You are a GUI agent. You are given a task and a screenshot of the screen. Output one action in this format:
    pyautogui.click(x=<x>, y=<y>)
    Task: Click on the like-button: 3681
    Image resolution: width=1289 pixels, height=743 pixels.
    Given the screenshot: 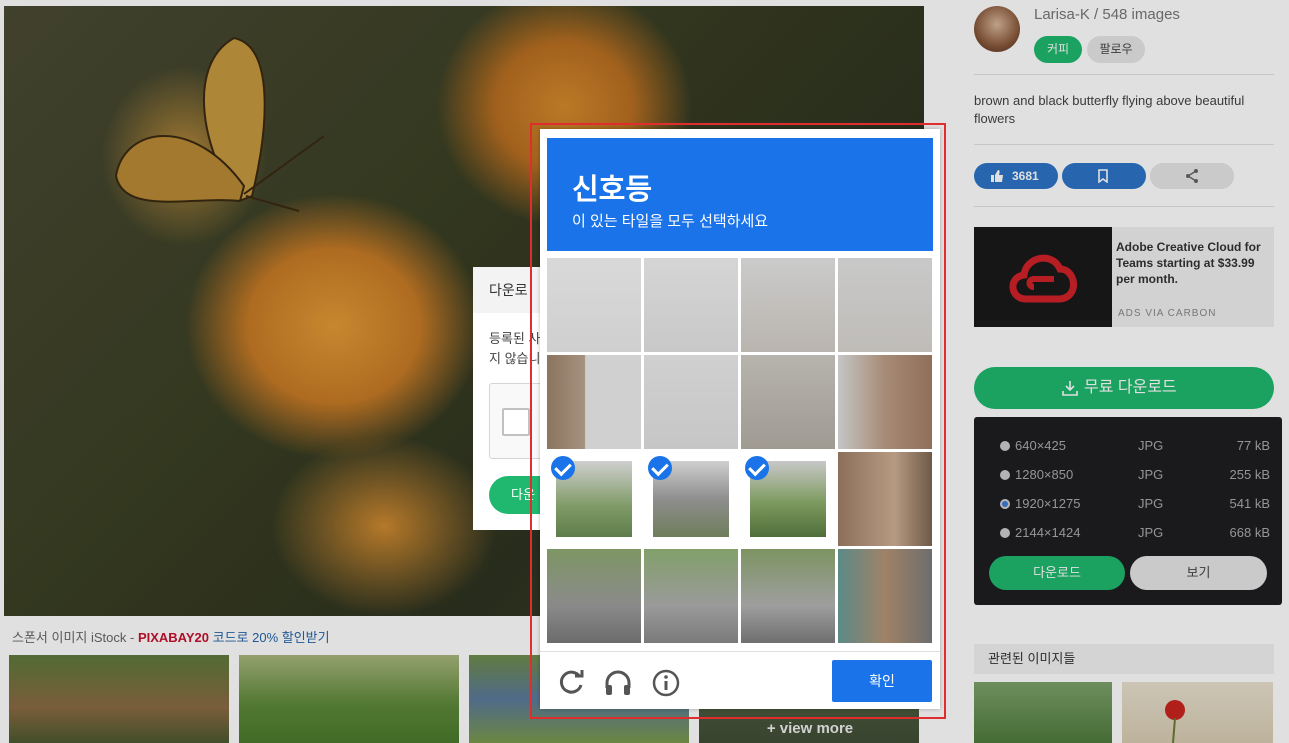 What is the action you would take?
    pyautogui.click(x=1016, y=176)
    